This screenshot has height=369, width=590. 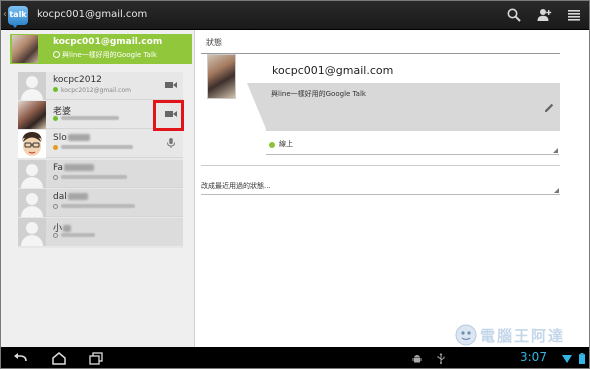 I want to click on heading-divider, so click(x=380, y=53).